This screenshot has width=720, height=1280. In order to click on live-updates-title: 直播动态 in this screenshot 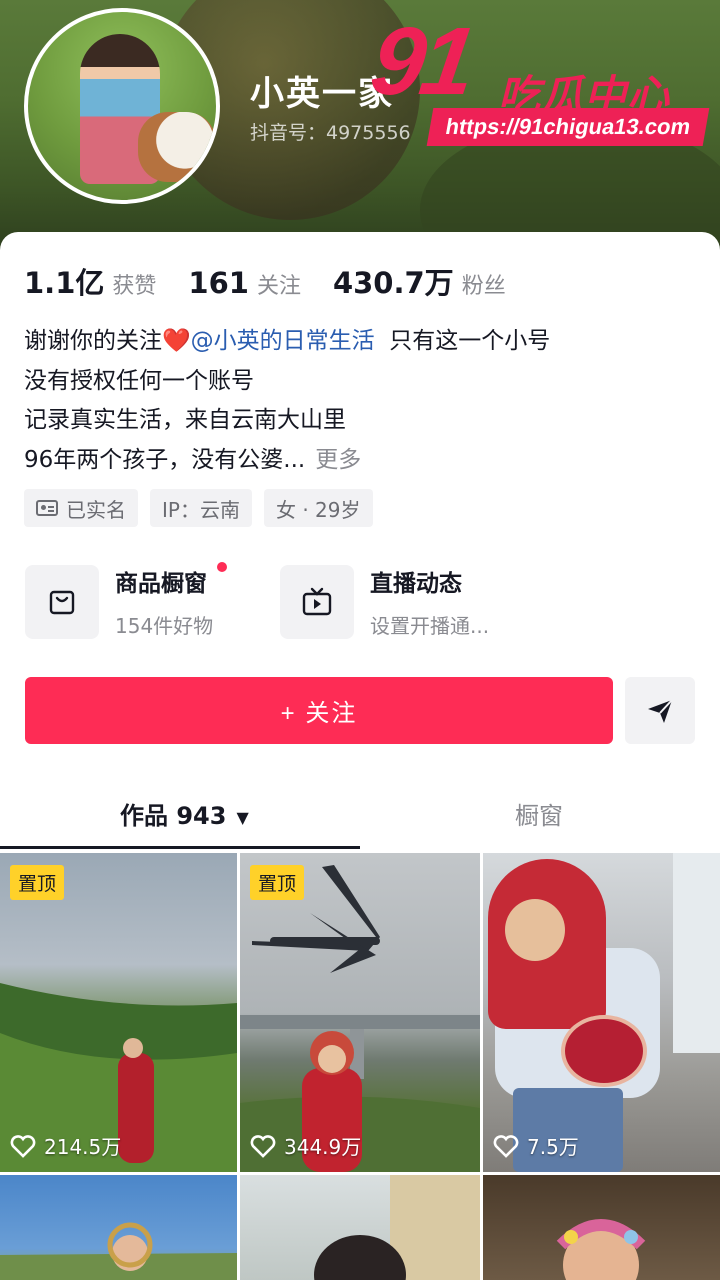, I will do `click(416, 584)`.